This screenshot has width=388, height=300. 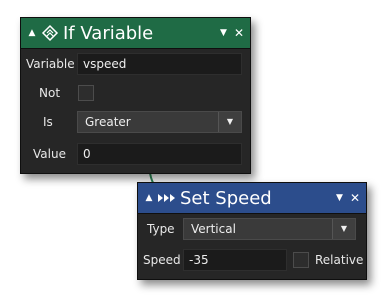 What do you see at coordinates (162, 260) in the screenshot?
I see `speed-label: Speed` at bounding box center [162, 260].